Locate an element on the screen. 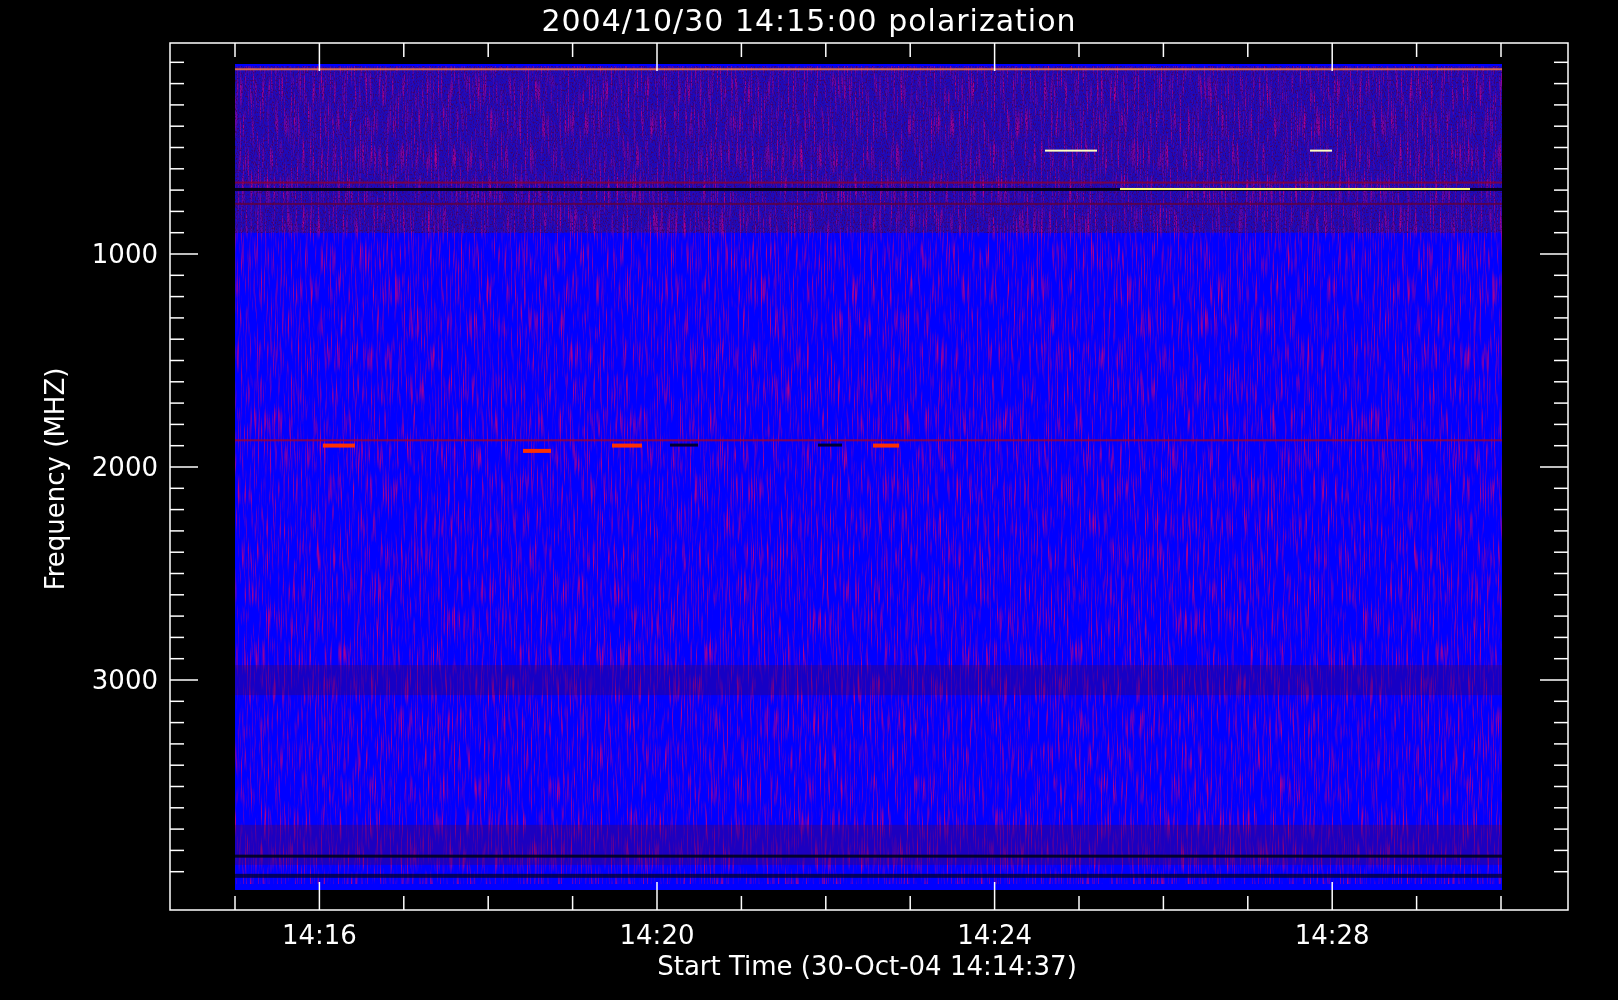 Image resolution: width=1618 pixels, height=1000 pixels. x-tick-label: 14:20 is located at coordinates (657, 935).